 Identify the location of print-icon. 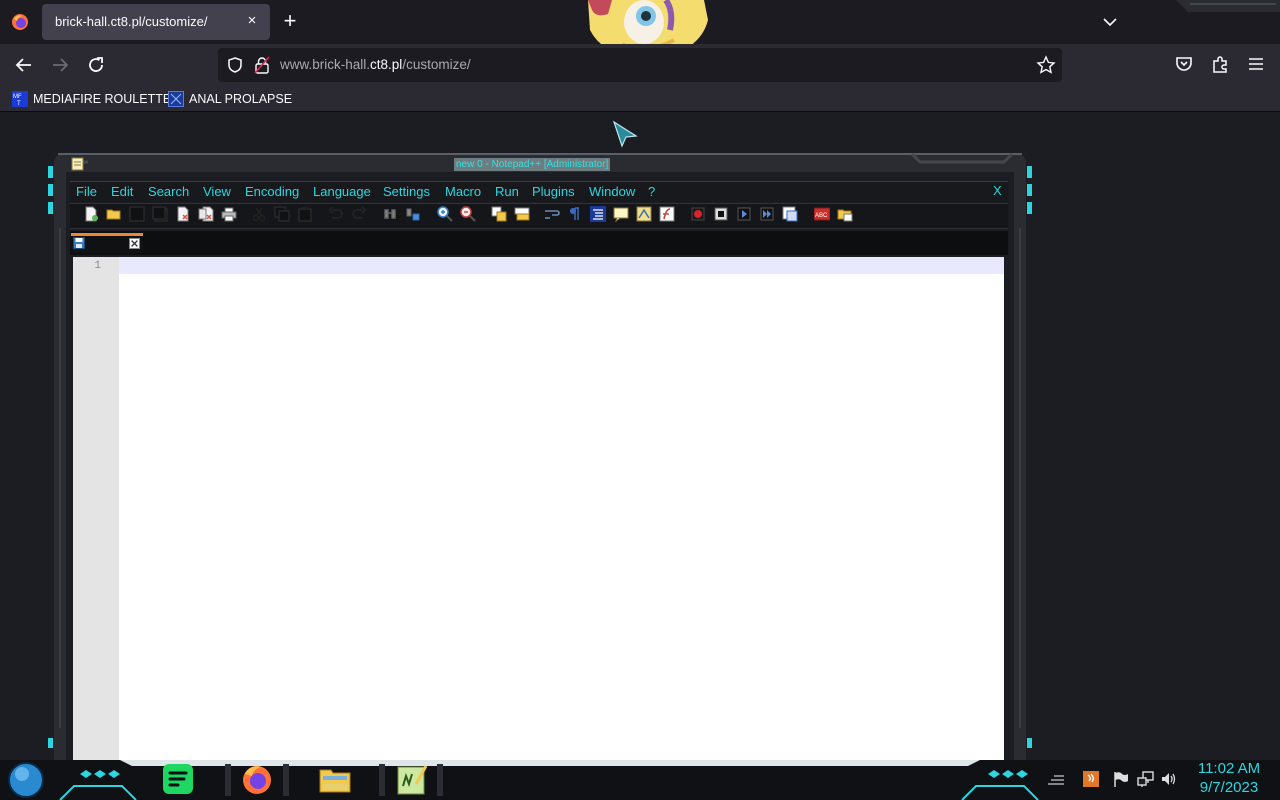
(229, 214).